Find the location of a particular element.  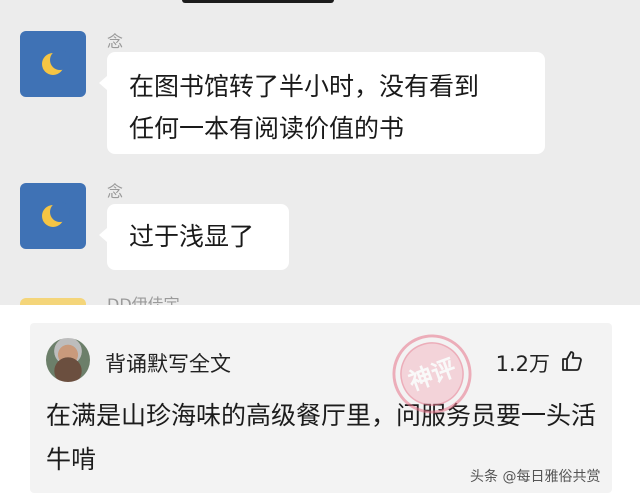

message-text-line: 在图书馆转了半小时，没有看到 is located at coordinates (304, 86).